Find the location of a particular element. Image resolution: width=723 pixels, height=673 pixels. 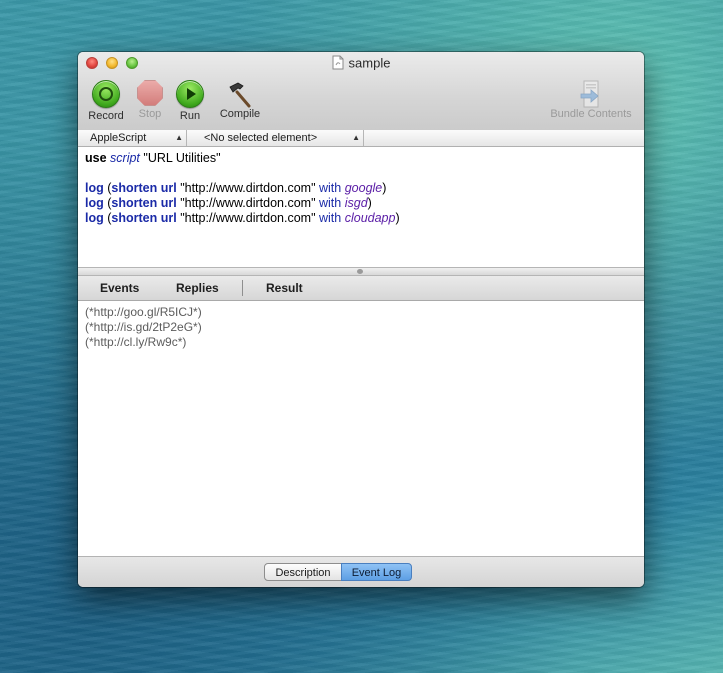

window-title-area: sample is located at coordinates (361, 64).